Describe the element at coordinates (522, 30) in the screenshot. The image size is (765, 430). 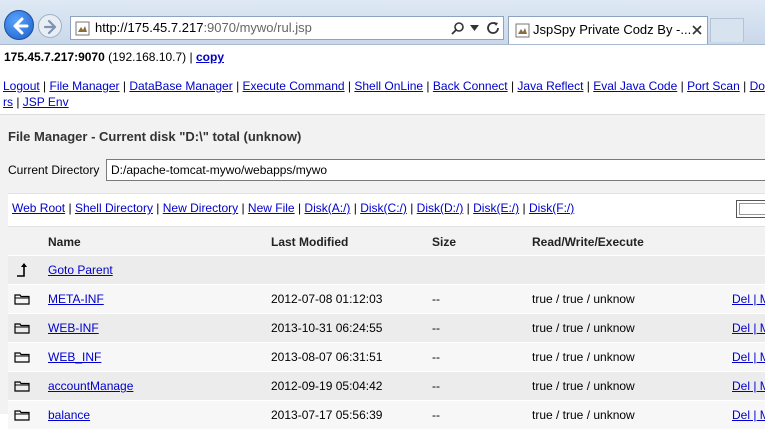
I see `tab-favicon-icon` at that location.